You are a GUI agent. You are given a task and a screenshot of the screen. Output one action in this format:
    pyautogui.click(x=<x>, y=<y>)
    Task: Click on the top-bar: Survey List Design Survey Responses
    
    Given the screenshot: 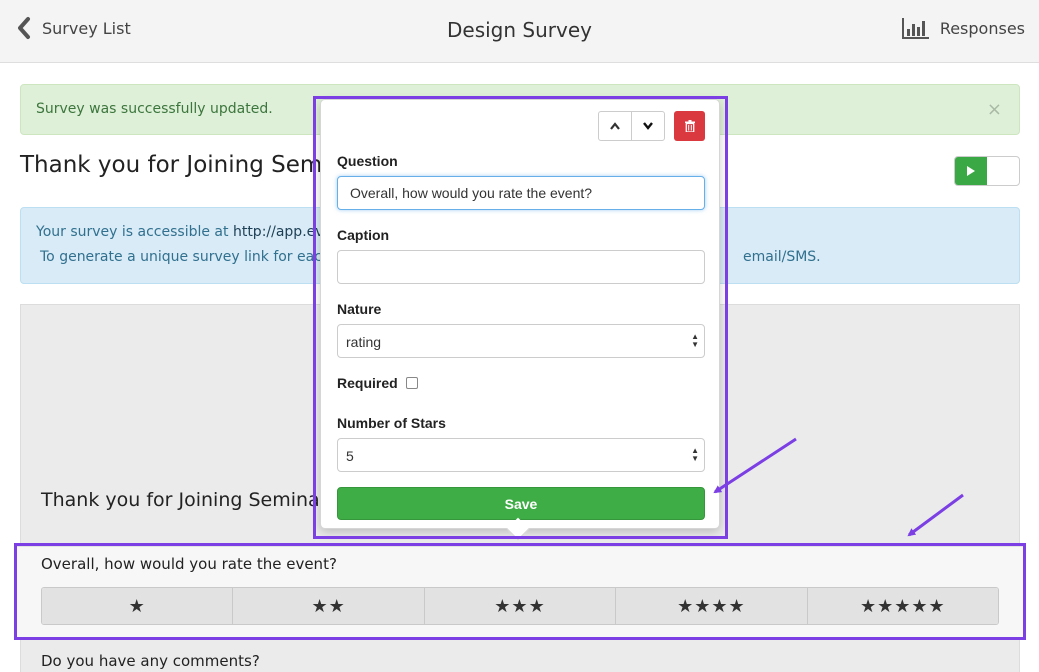 What is the action you would take?
    pyautogui.click(x=519, y=31)
    